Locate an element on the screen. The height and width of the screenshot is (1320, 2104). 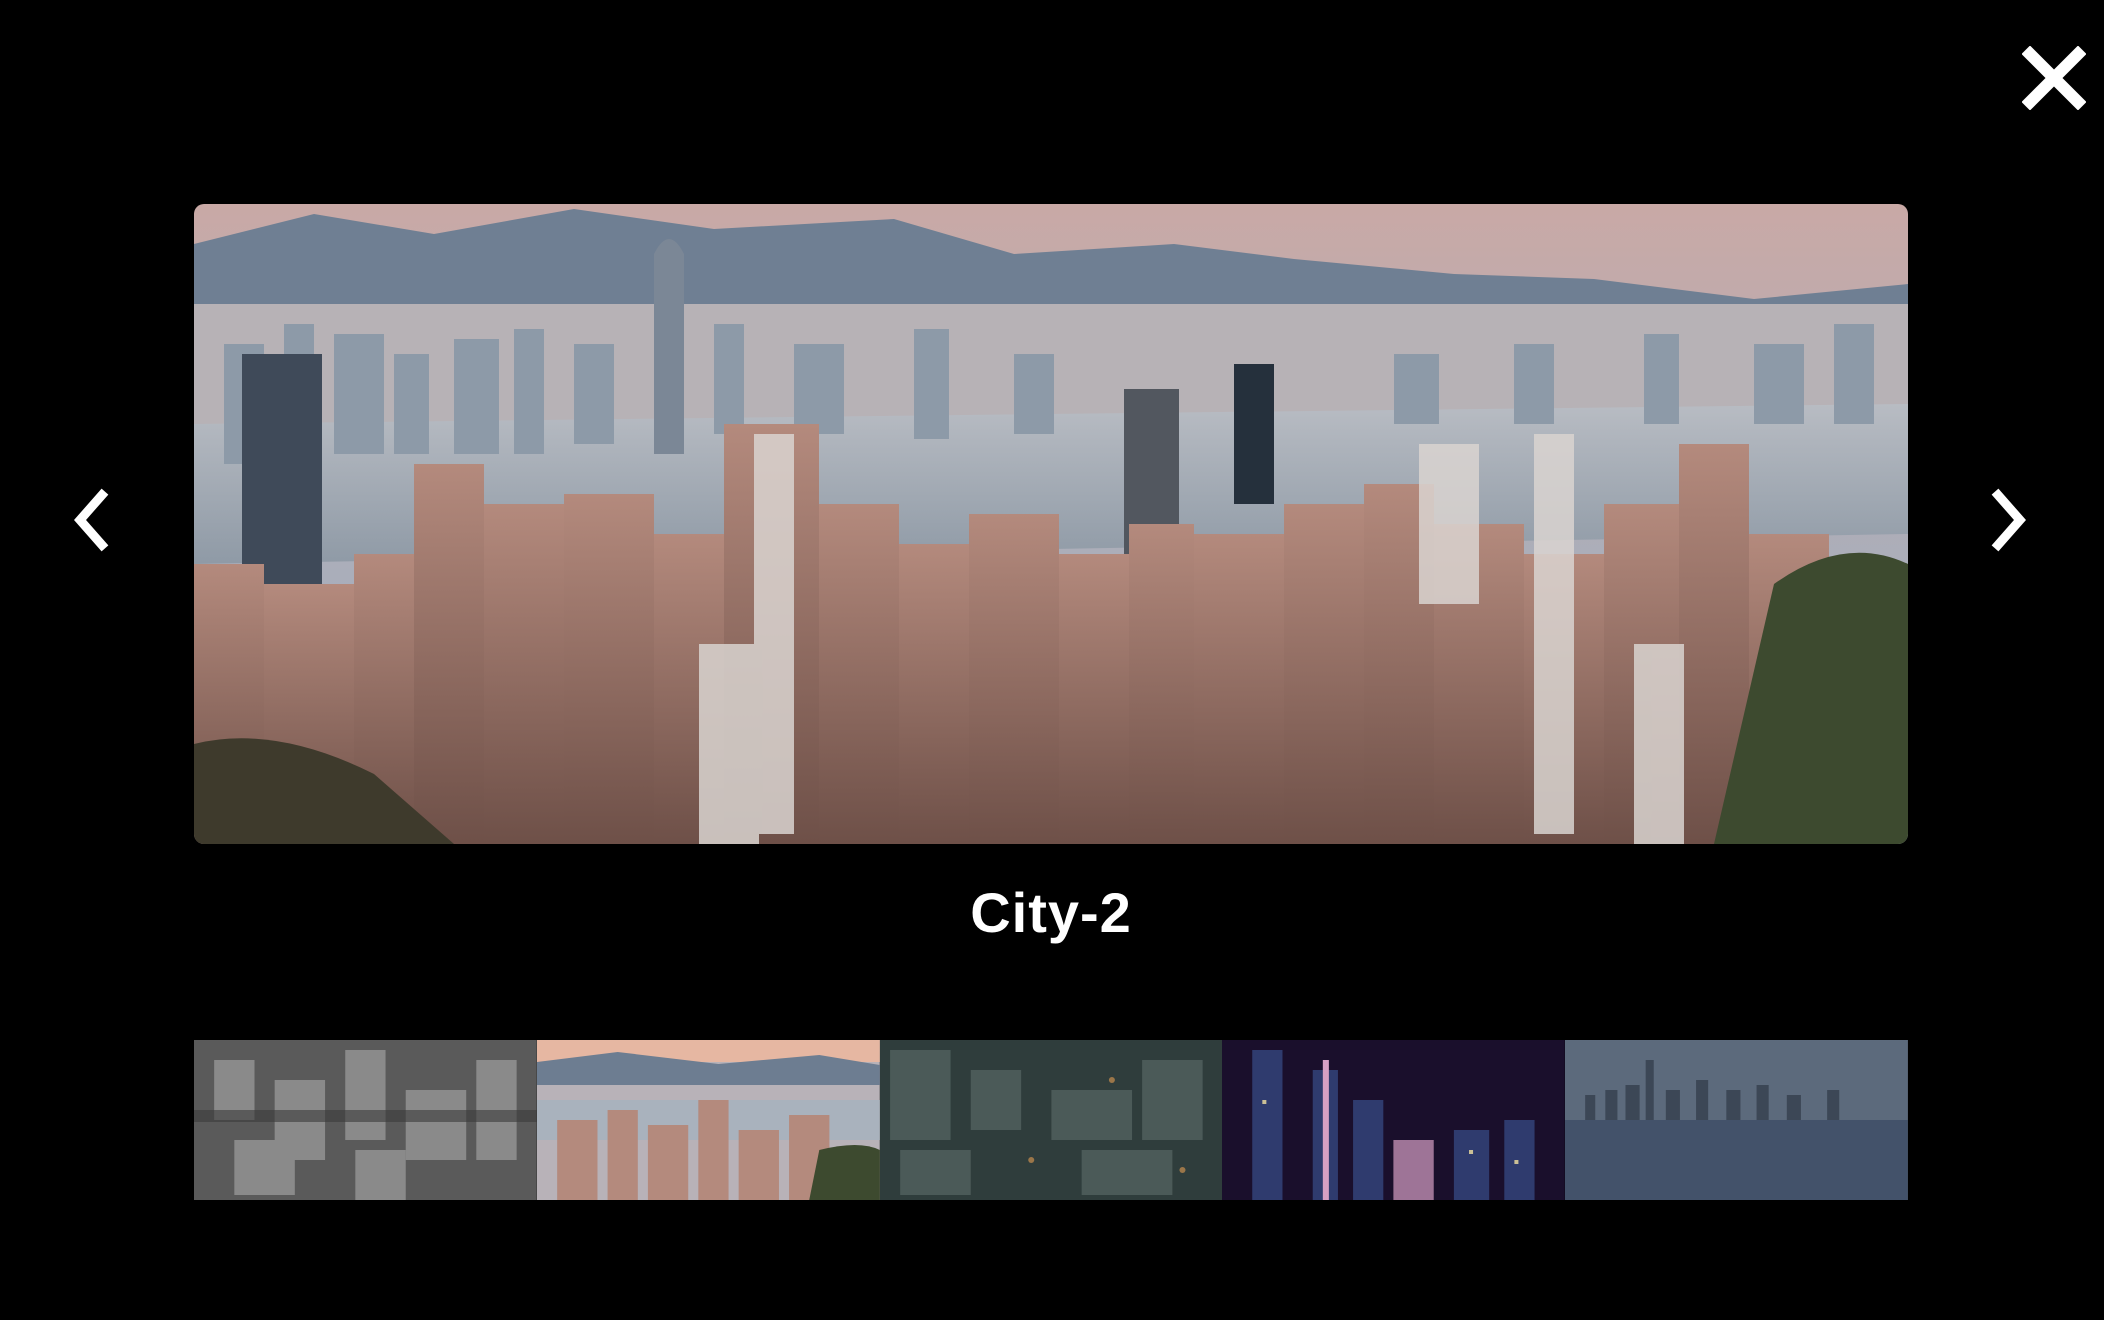
chevron-left-icon is located at coordinates (91, 520).